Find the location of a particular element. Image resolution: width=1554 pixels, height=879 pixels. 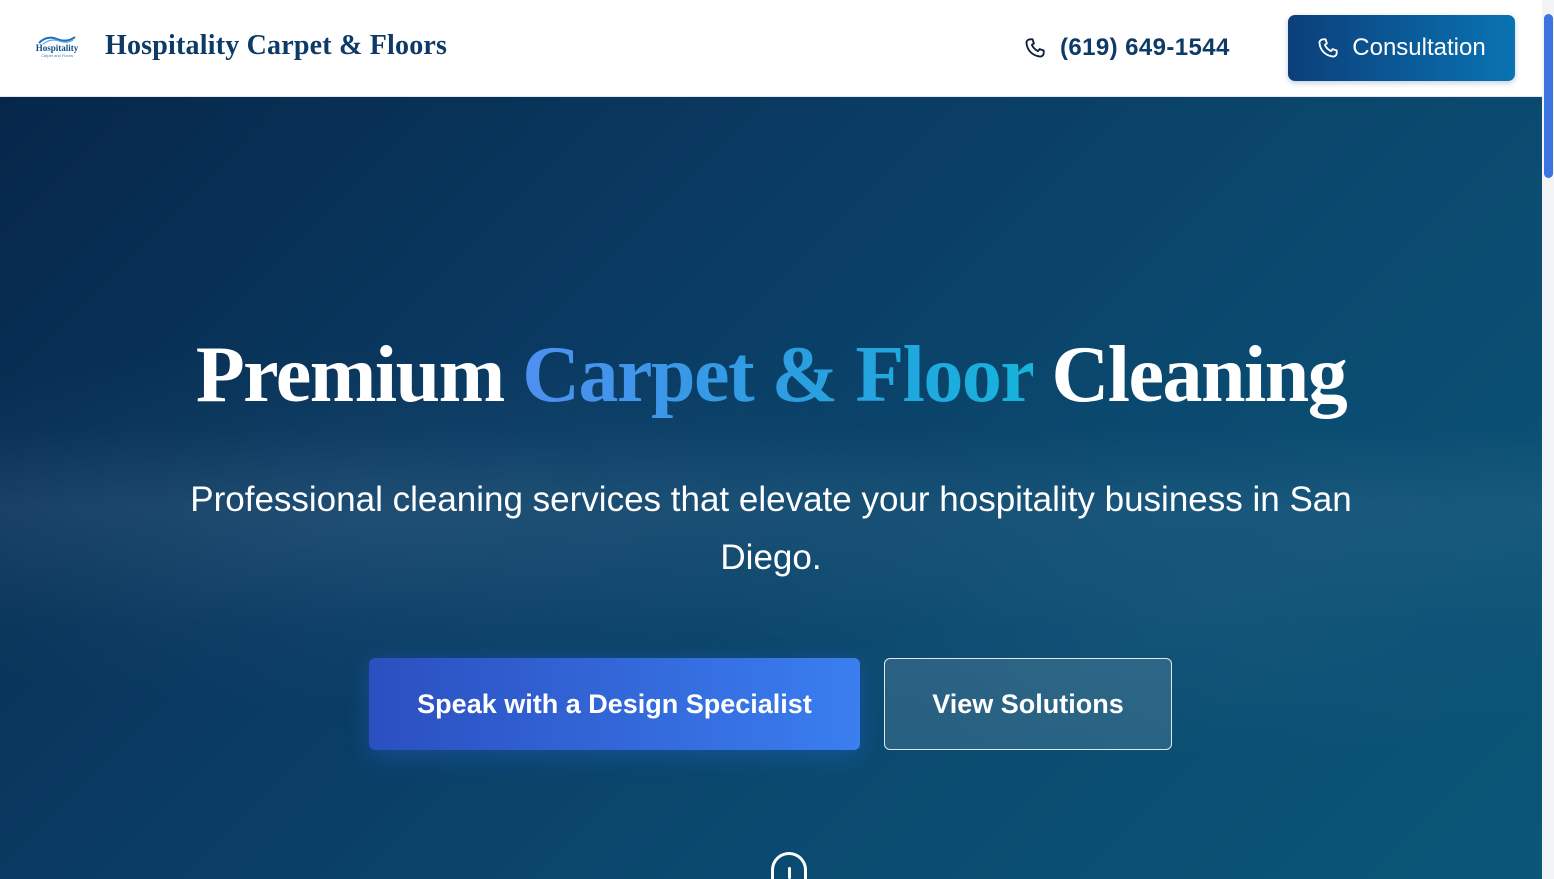

phone-number: (619) 649-1544 is located at coordinates (1145, 47).